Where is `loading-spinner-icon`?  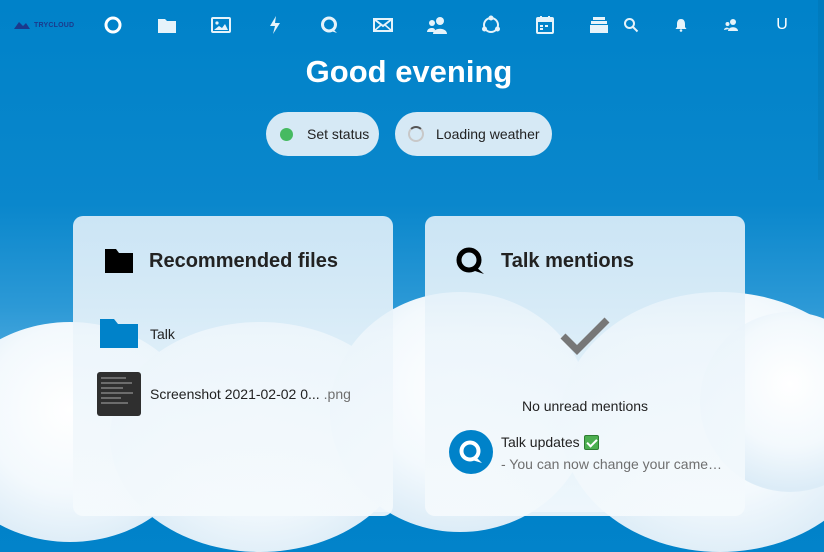
loading-spinner-icon is located at coordinates (416, 134).